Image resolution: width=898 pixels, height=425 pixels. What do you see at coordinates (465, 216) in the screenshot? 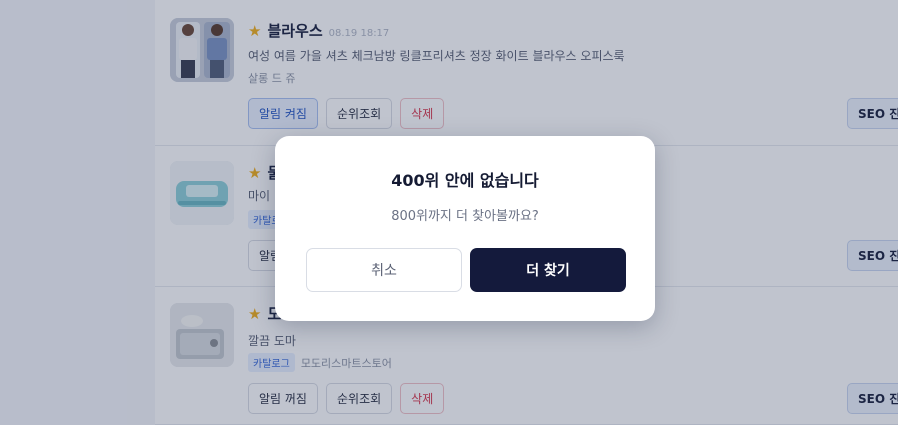
I see `dialog-message: 800위까지 더 찾아볼까요?` at bounding box center [465, 216].